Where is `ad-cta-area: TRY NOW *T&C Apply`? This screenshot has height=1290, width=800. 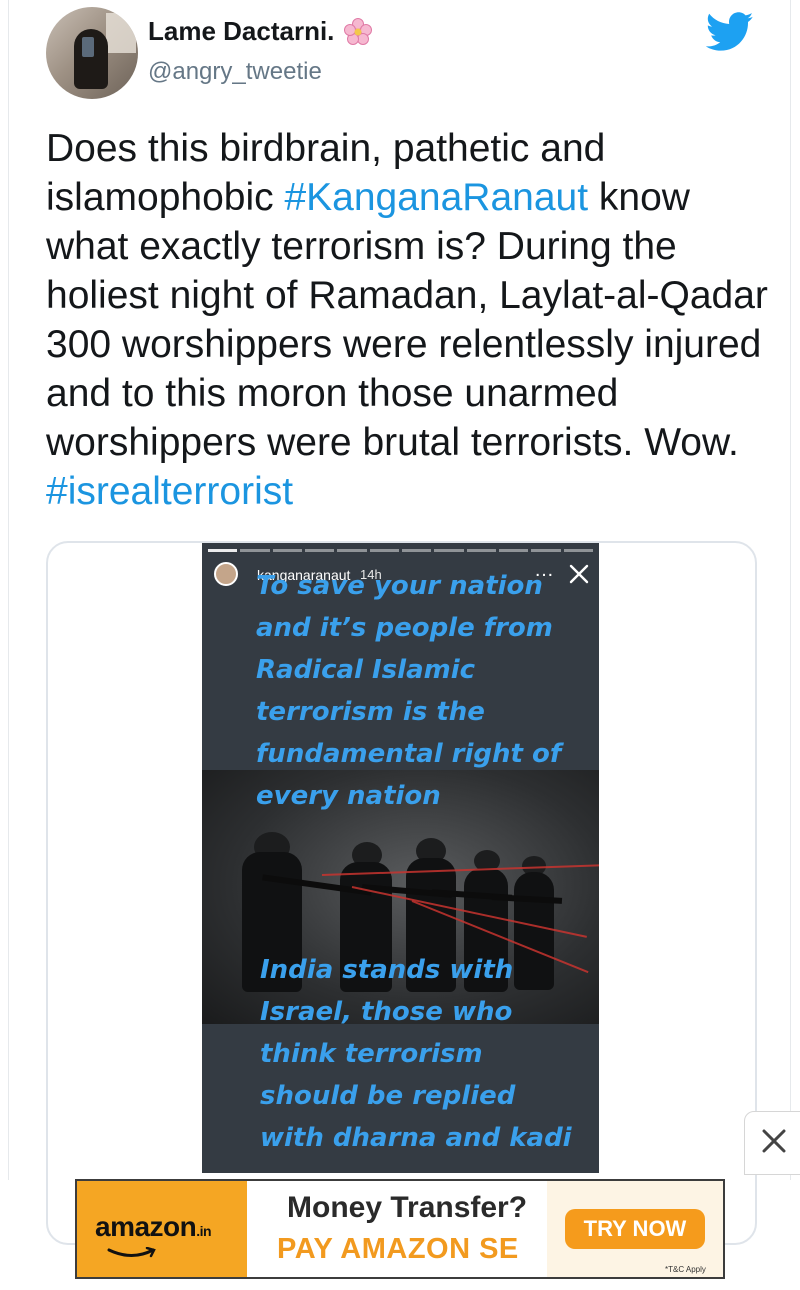
ad-cta-area: TRY NOW *T&C Apply is located at coordinates (635, 1229).